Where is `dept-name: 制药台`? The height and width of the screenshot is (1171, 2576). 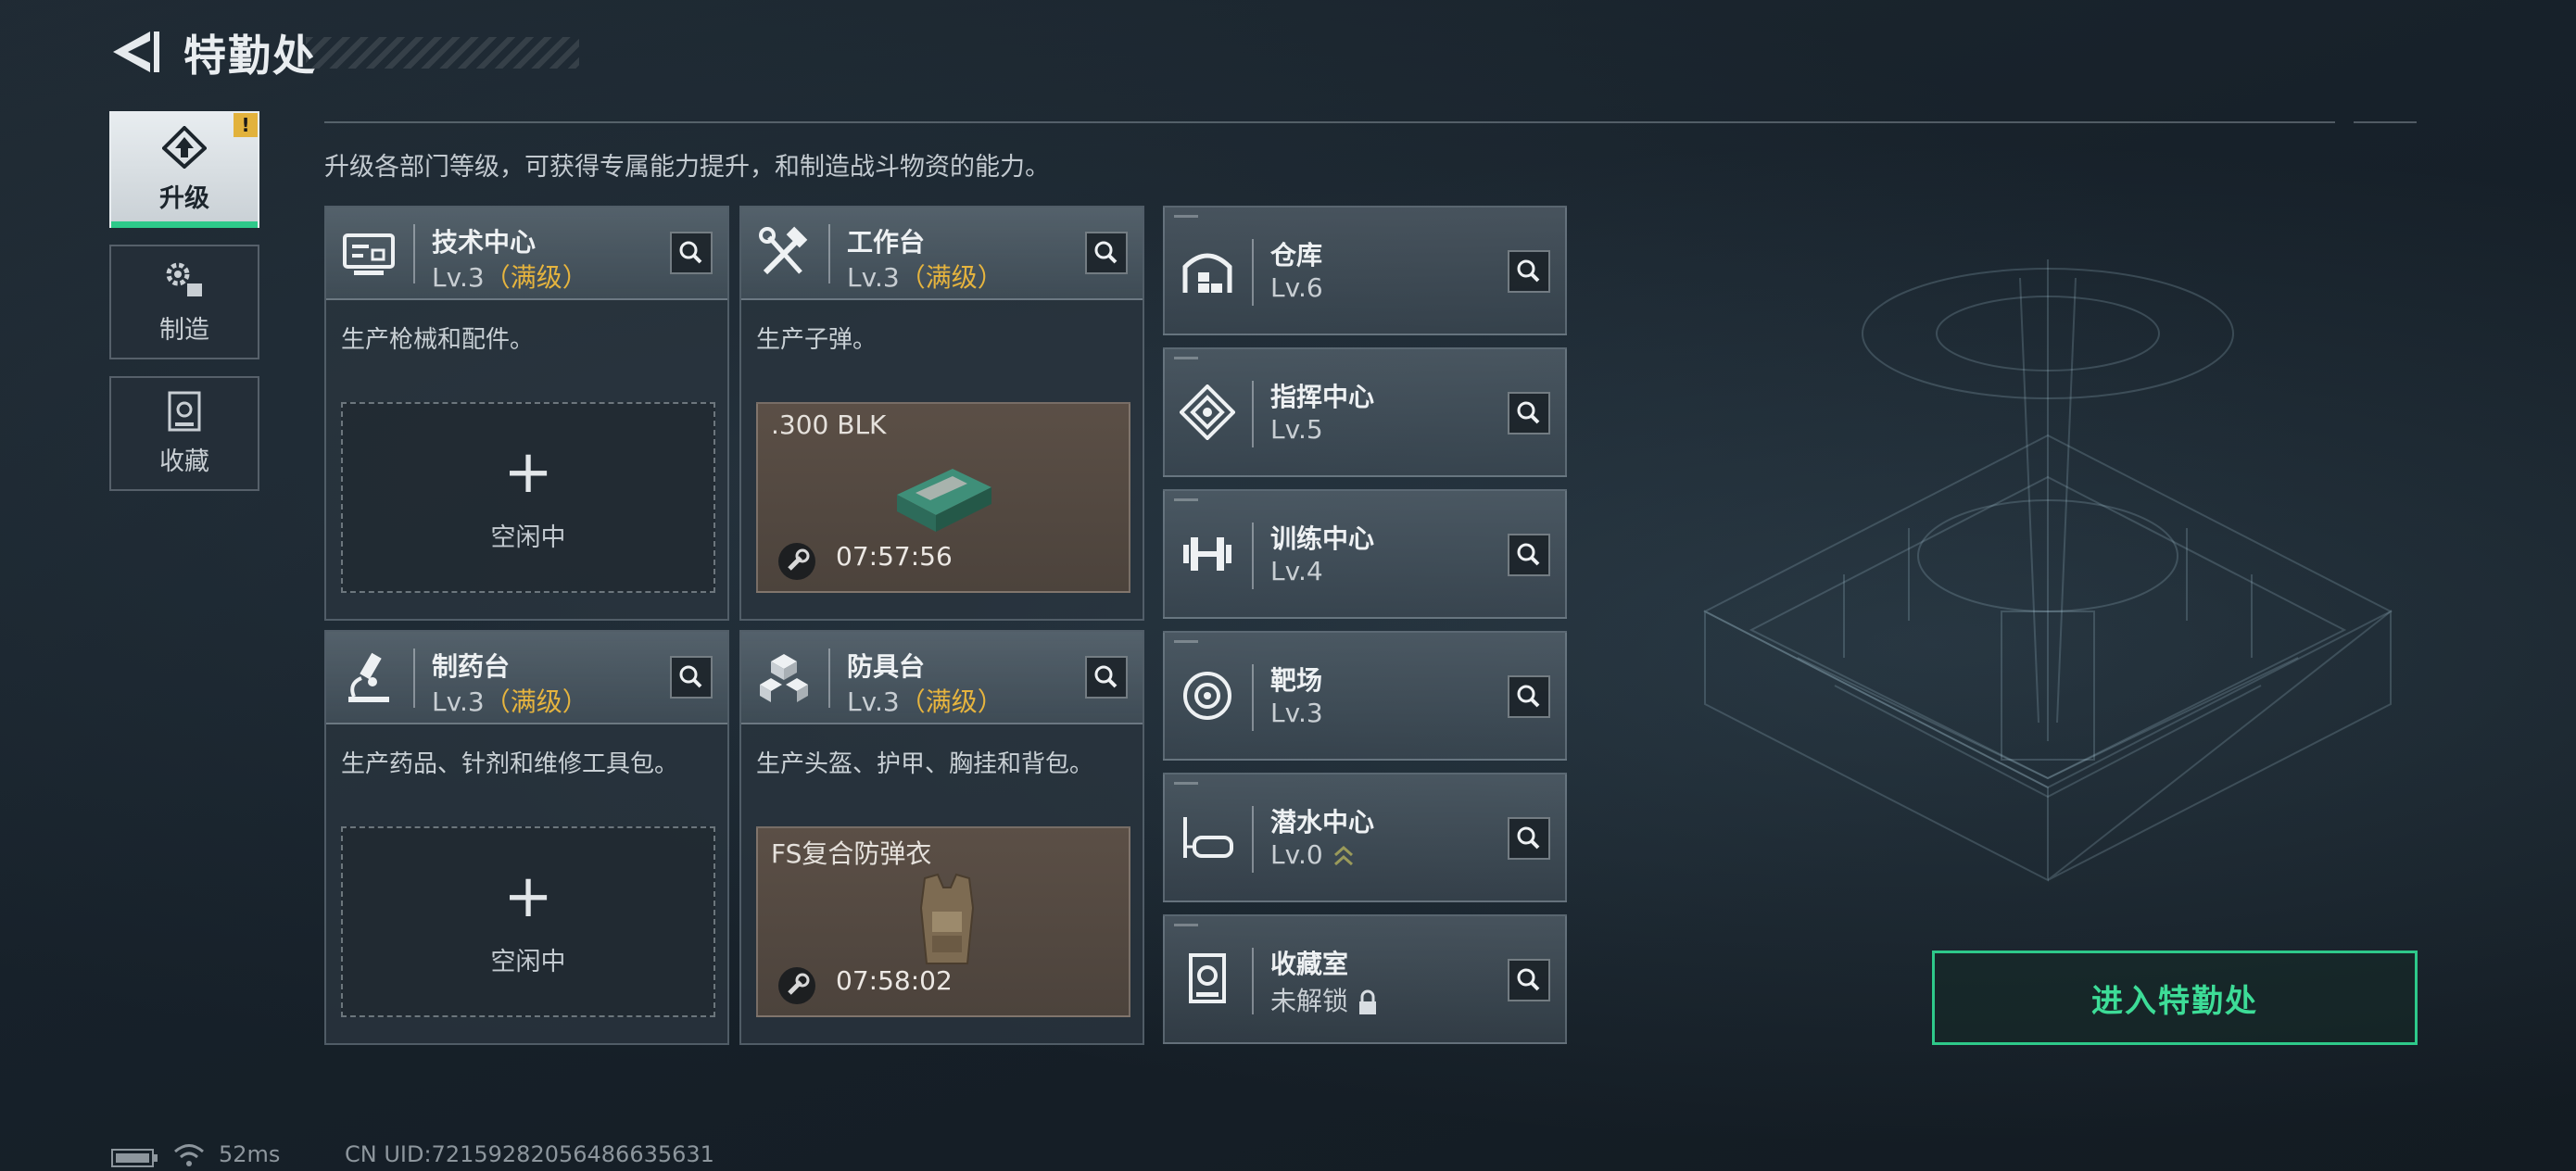 dept-name: 制药台 is located at coordinates (471, 667).